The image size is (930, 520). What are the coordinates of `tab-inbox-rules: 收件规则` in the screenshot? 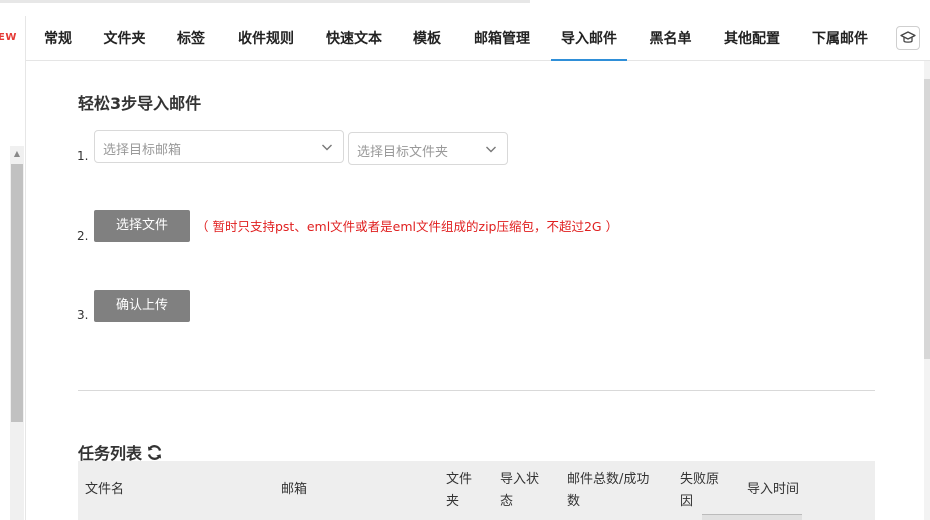 It's located at (266, 38).